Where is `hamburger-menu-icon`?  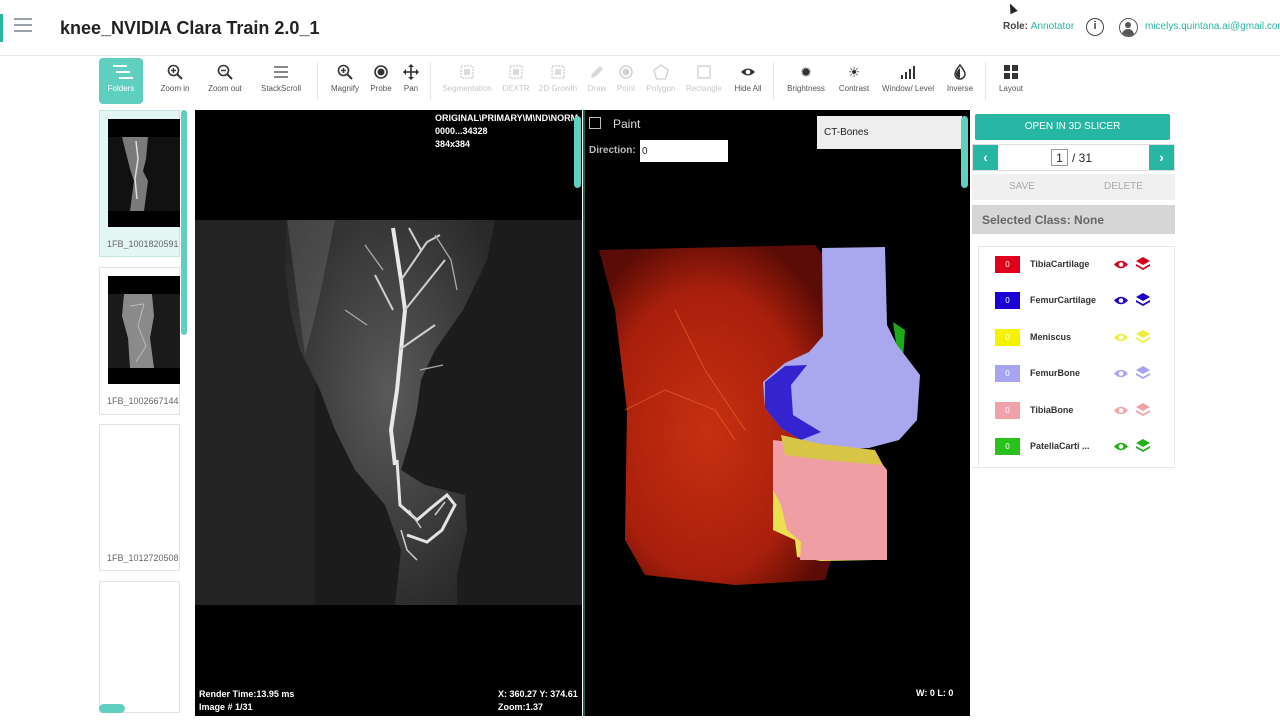
hamburger-menu-icon is located at coordinates (23, 25).